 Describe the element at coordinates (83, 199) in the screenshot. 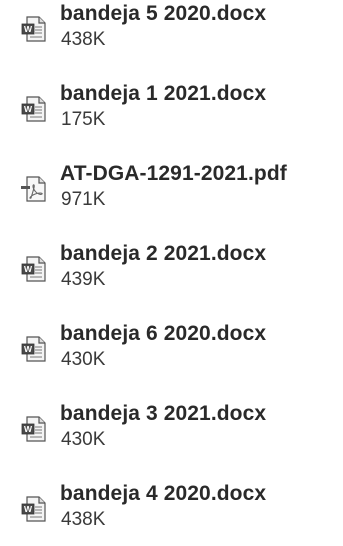

I see `attachment-file-size: 971K` at that location.